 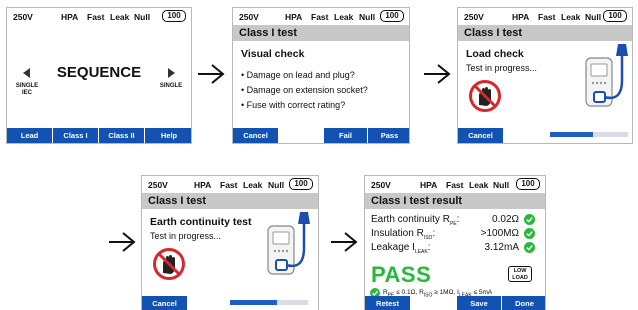 I want to click on class-i-button: Class I, so click(x=75, y=135).